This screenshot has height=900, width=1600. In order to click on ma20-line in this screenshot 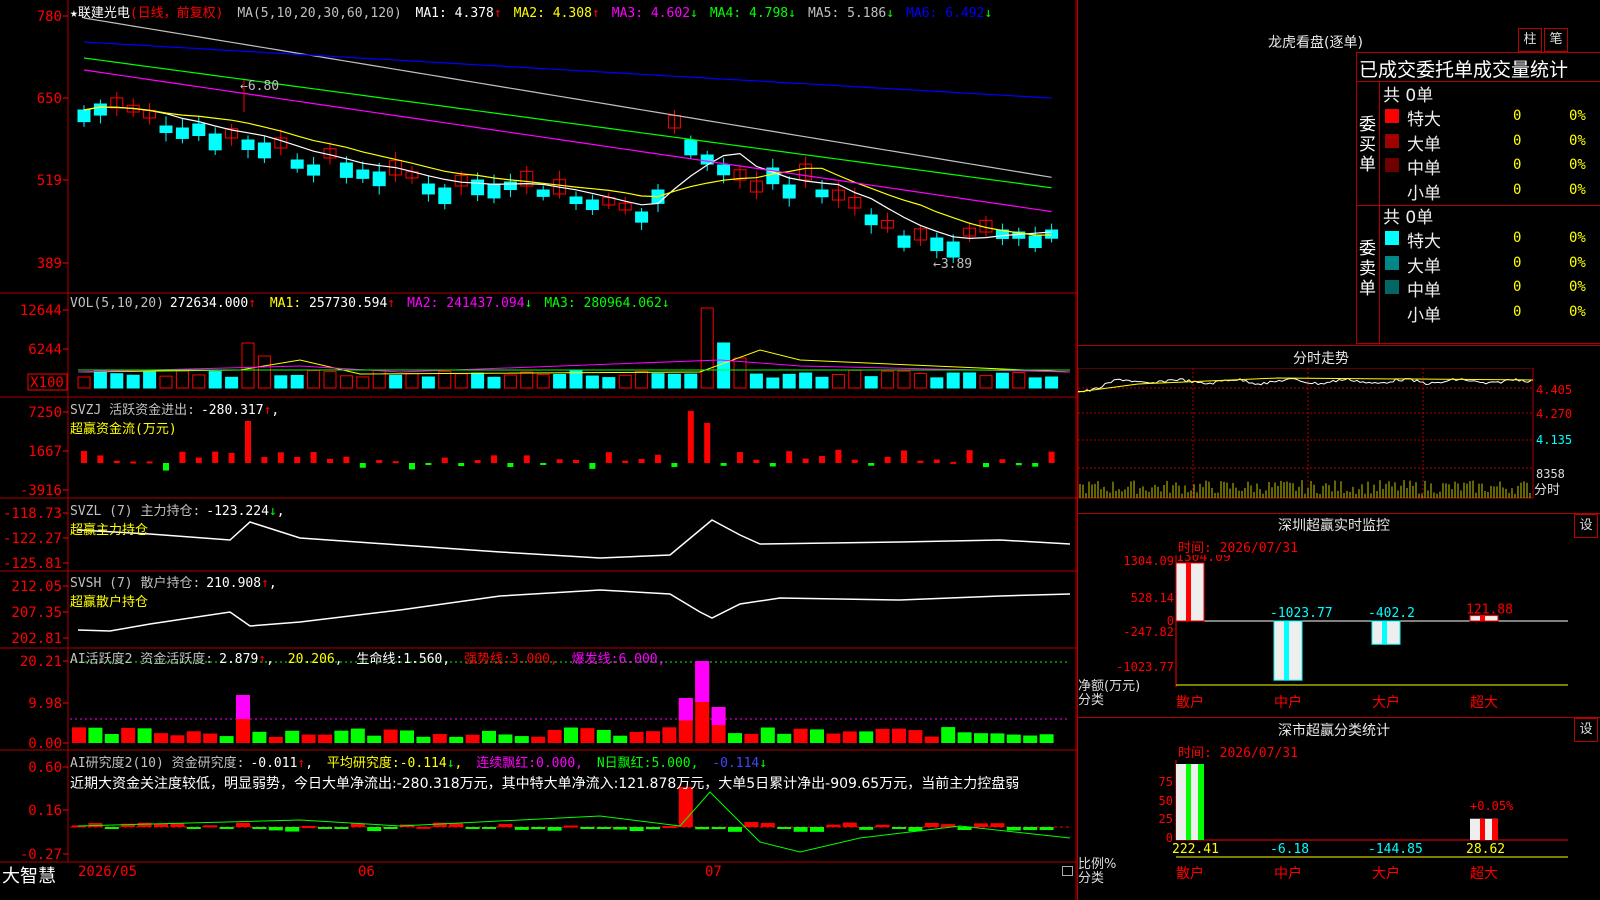, I will do `click(567, 141)`.